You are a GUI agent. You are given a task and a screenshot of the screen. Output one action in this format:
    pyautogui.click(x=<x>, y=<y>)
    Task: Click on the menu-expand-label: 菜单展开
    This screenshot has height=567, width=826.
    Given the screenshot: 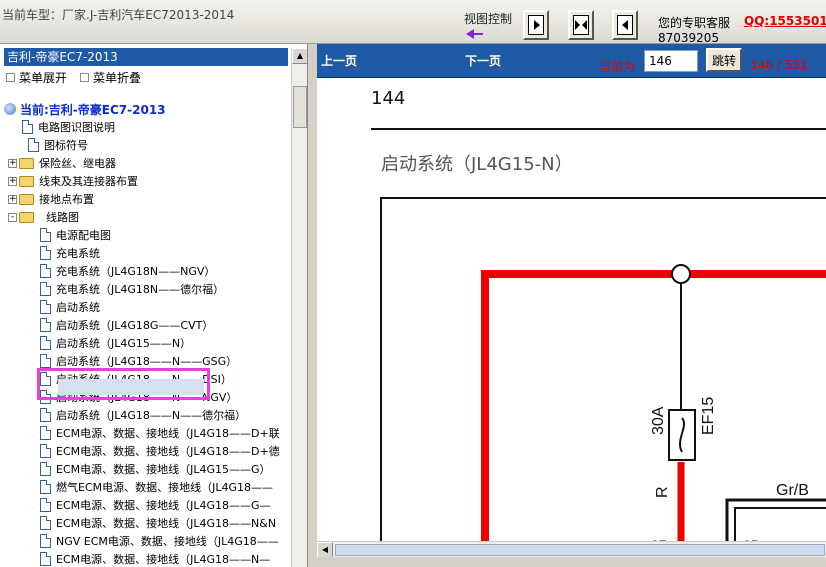 What is the action you would take?
    pyautogui.click(x=43, y=78)
    